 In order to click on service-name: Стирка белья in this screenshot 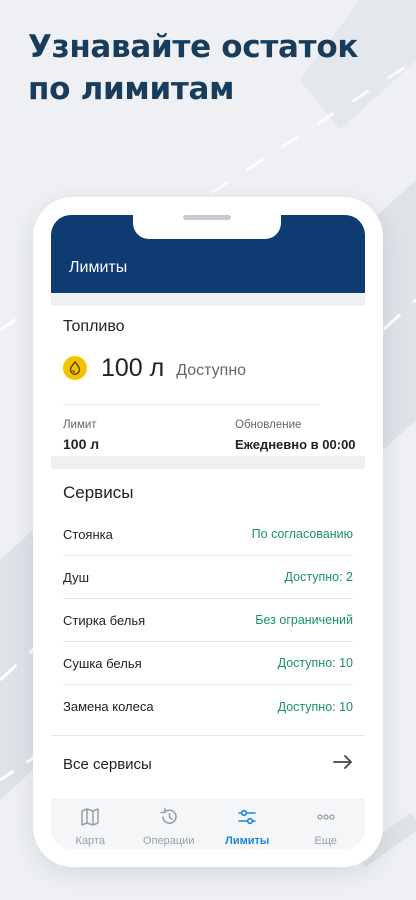, I will do `click(104, 620)`.